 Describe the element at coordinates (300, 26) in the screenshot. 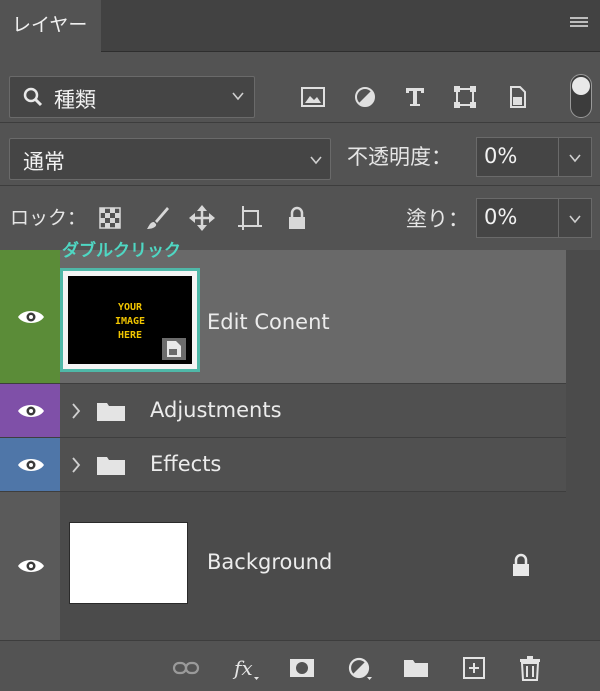

I see `panel-tab-bar: レイヤー` at that location.